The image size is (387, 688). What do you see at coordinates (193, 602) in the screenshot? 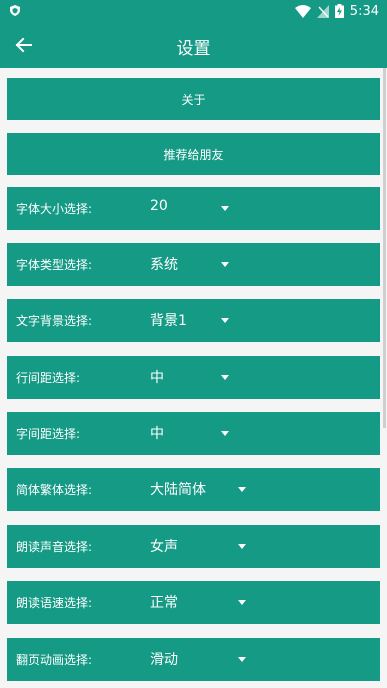
I see `reading-speed-setting: 朗读语速选择: 正常` at bounding box center [193, 602].